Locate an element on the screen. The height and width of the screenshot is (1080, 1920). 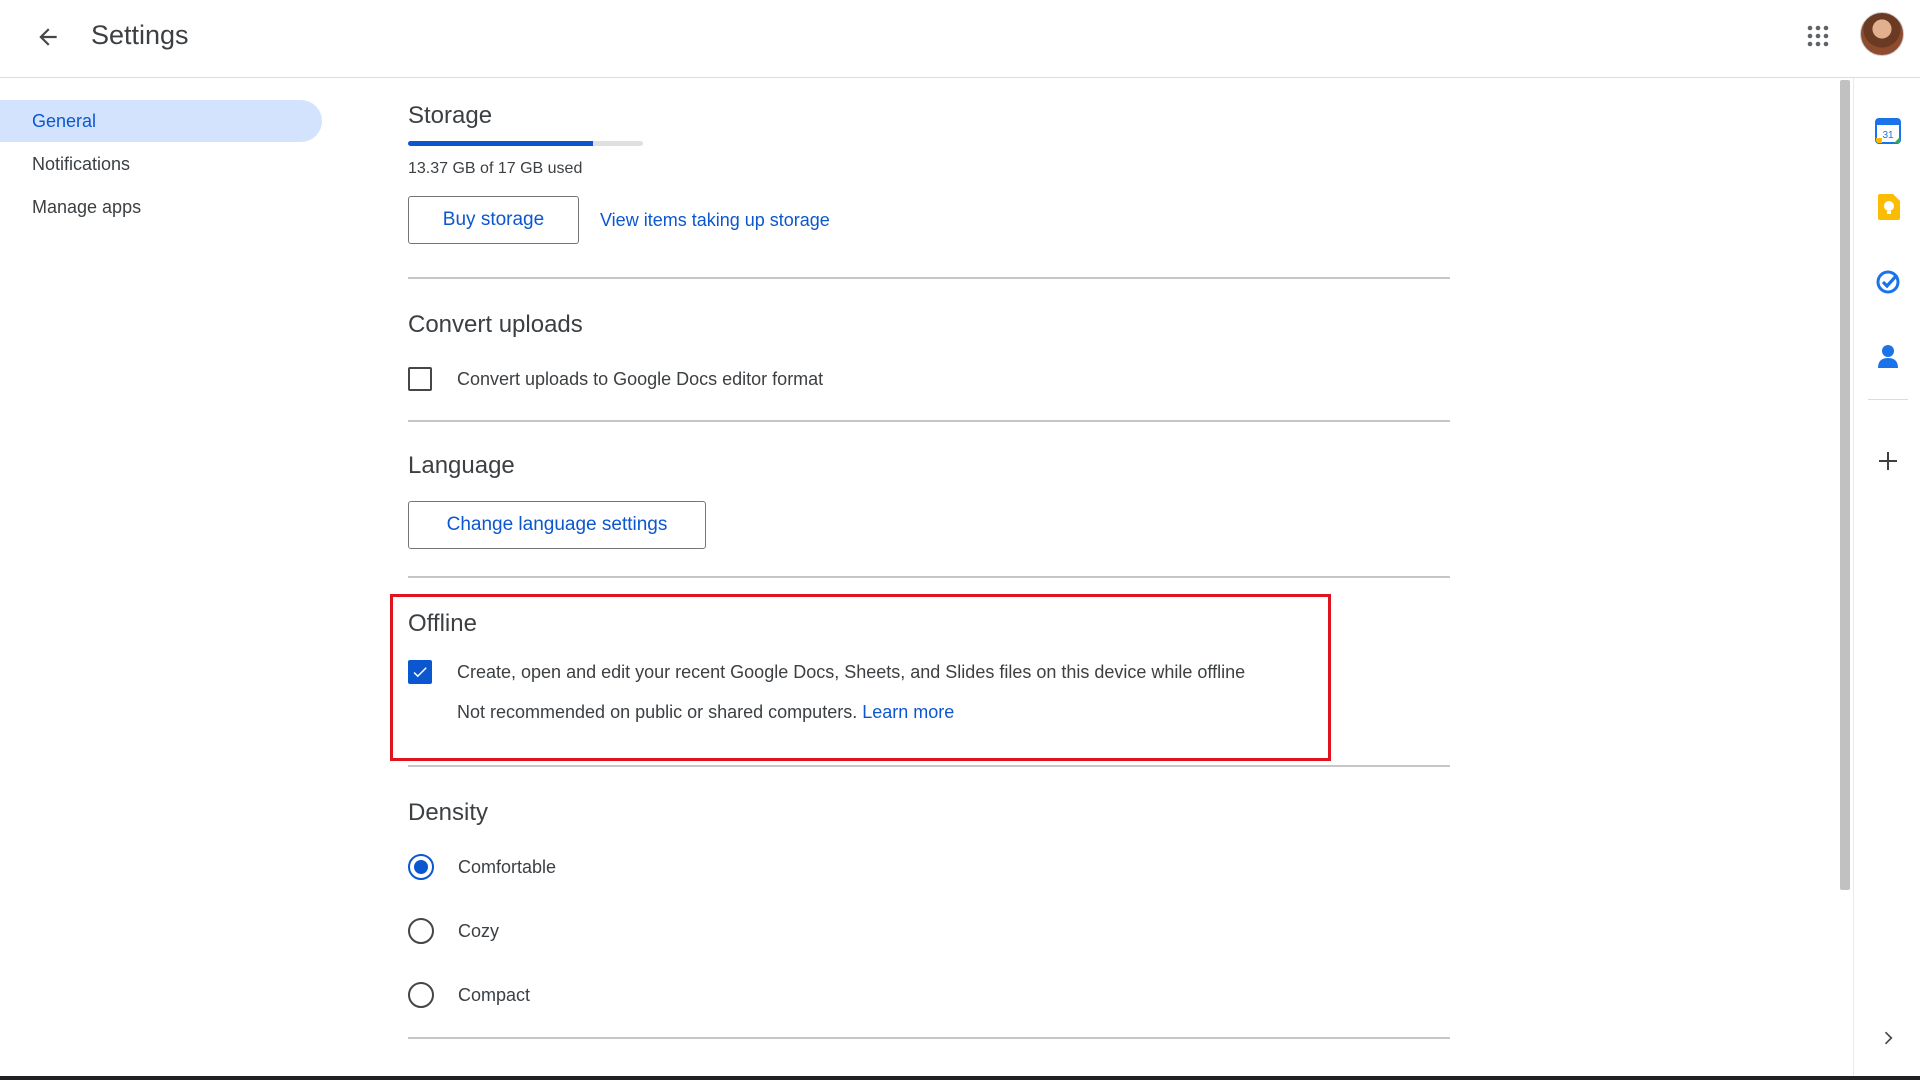
tasks-icon is located at coordinates (1888, 282).